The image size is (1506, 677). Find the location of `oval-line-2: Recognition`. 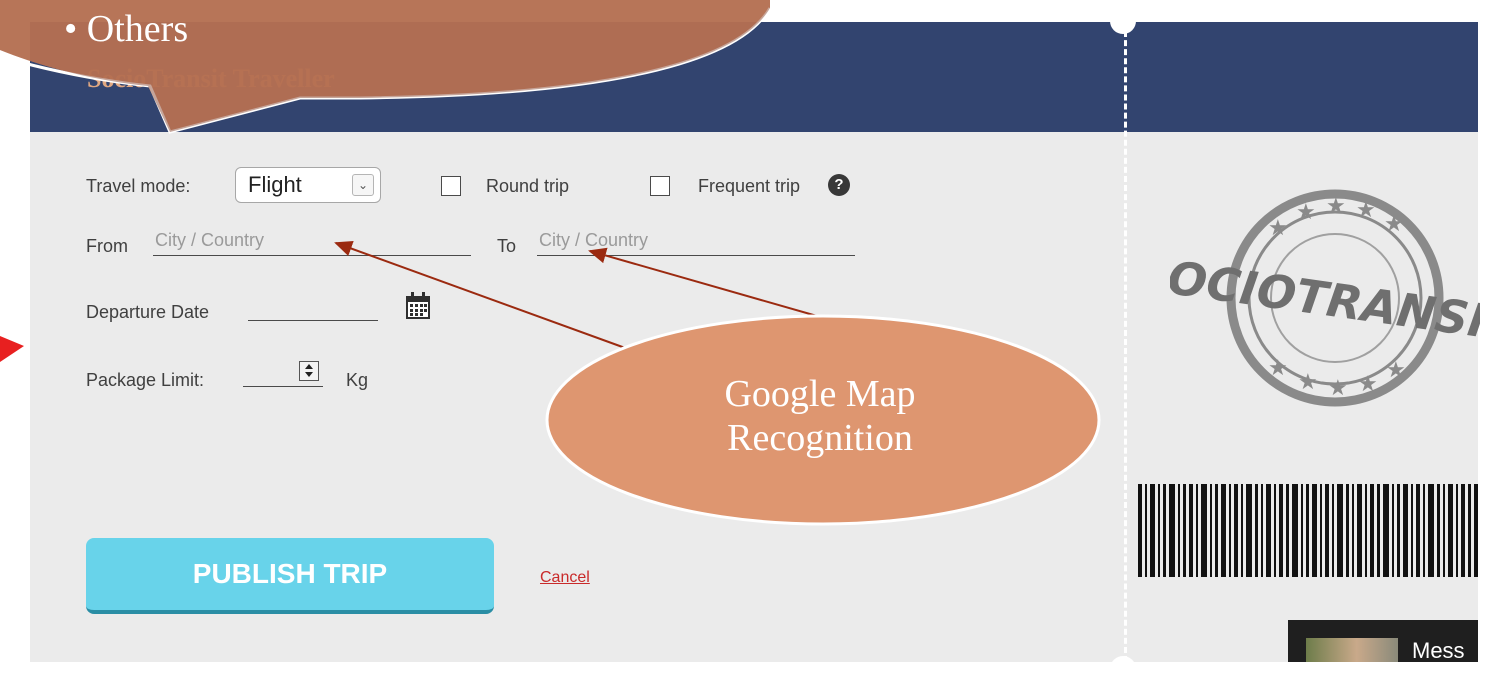

oval-line-2: Recognition is located at coordinates (820, 438).